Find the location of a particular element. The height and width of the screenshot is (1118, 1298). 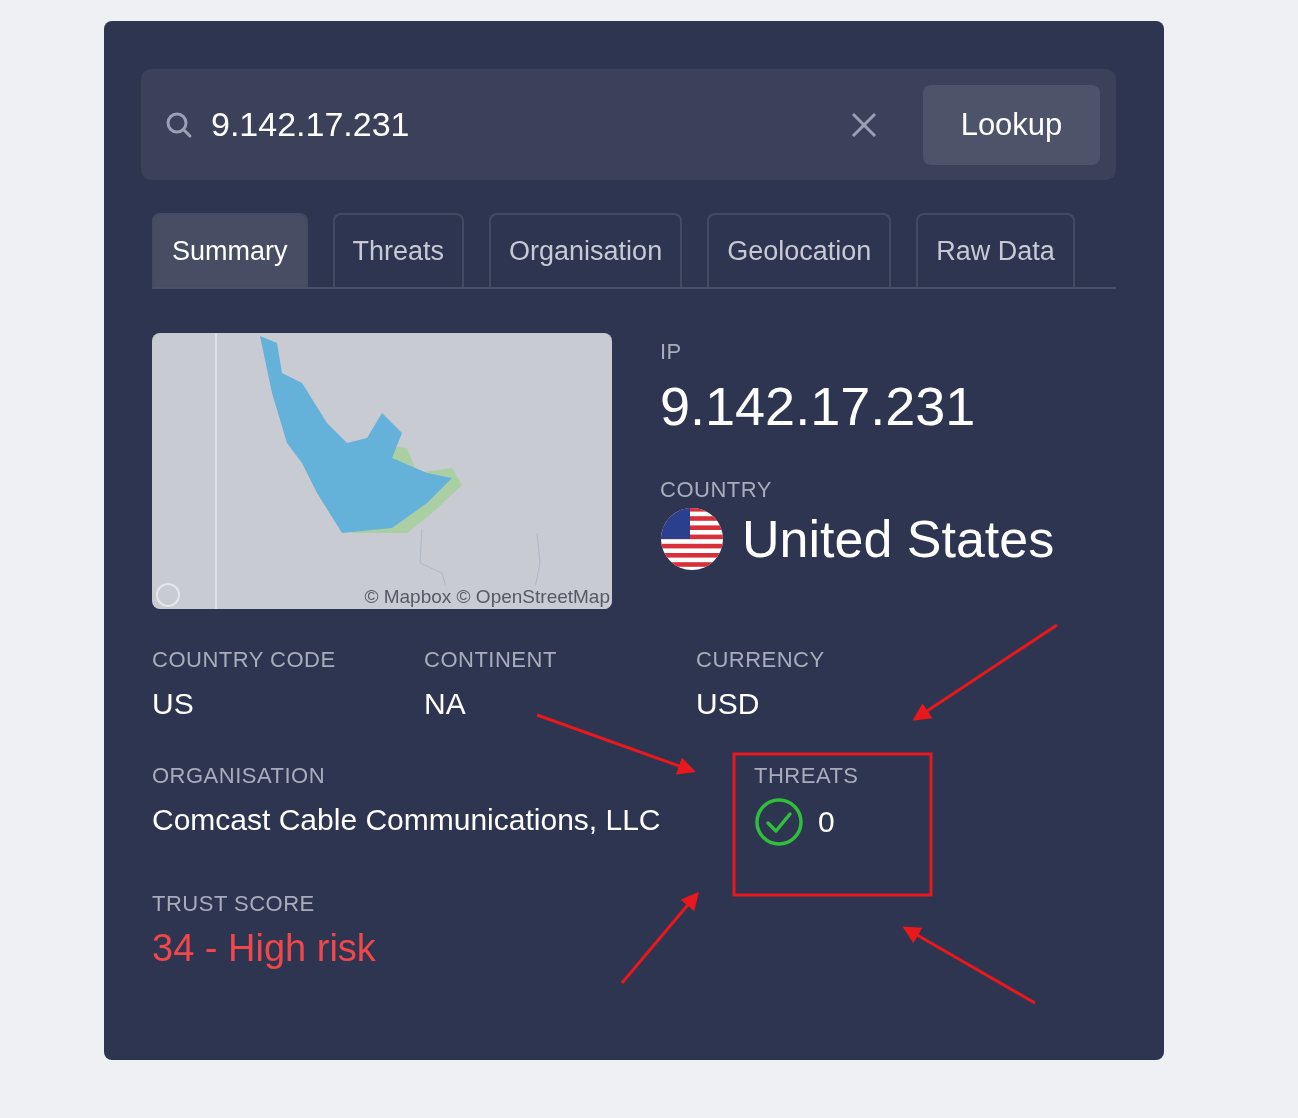

field-value: NA is located at coordinates (445, 704).